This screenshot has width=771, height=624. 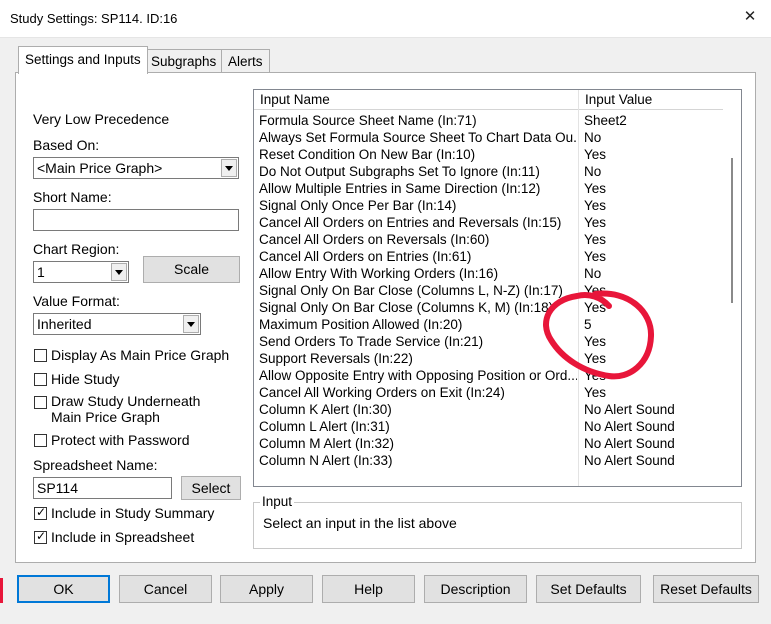 I want to click on column-header-input-value: Input Value, so click(x=651, y=100).